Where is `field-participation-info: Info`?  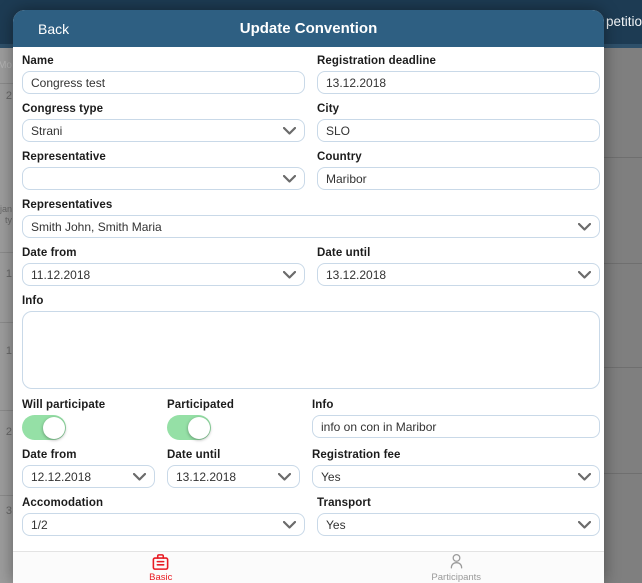 field-participation-info: Info is located at coordinates (456, 419).